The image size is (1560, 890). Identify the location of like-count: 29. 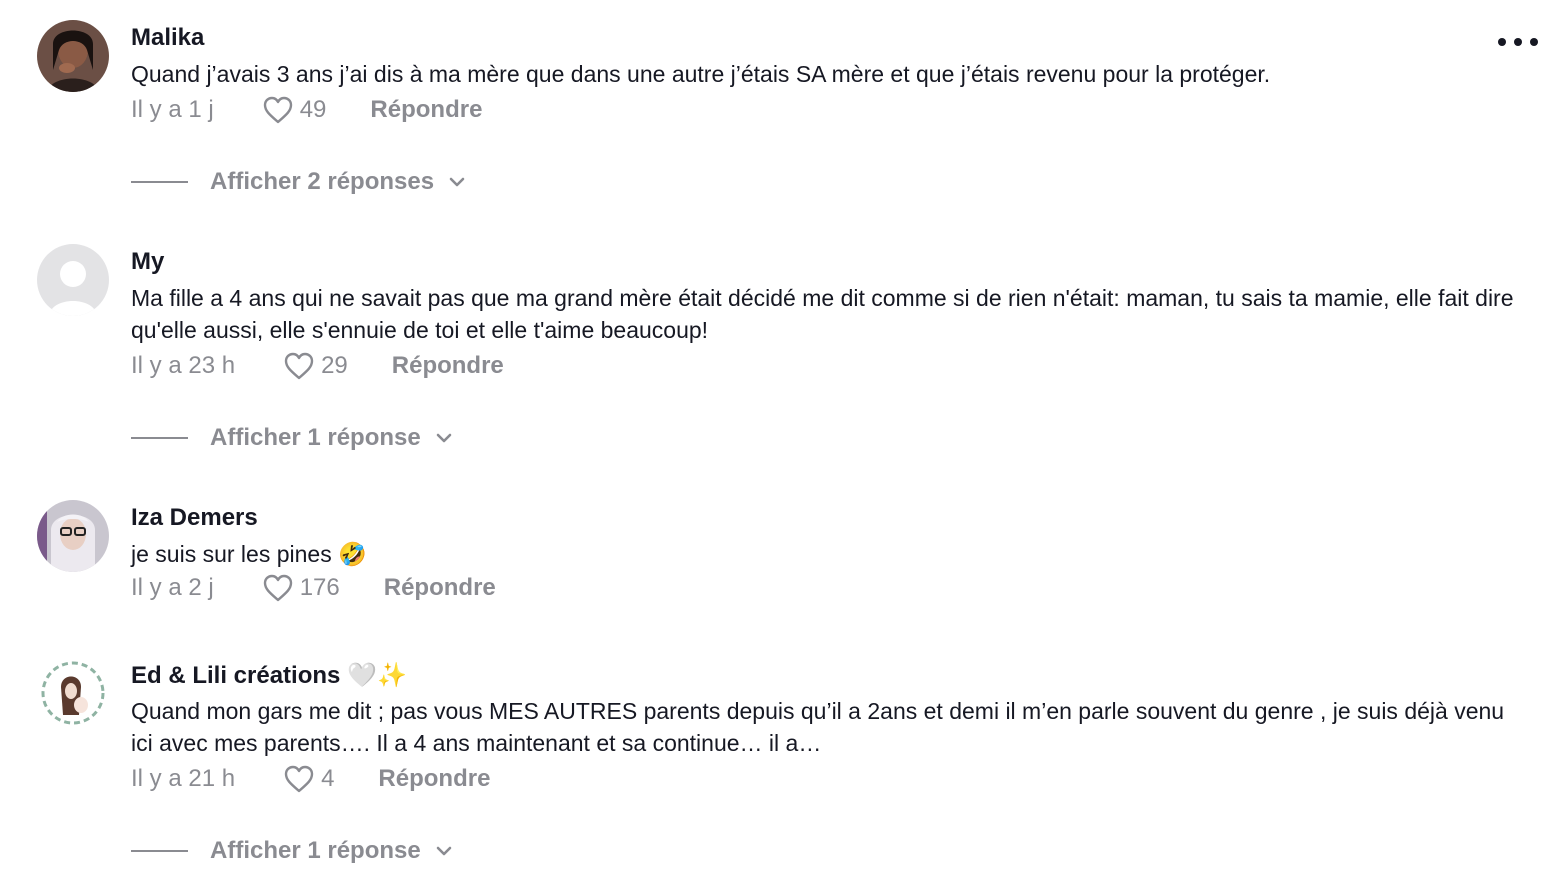
(334, 365).